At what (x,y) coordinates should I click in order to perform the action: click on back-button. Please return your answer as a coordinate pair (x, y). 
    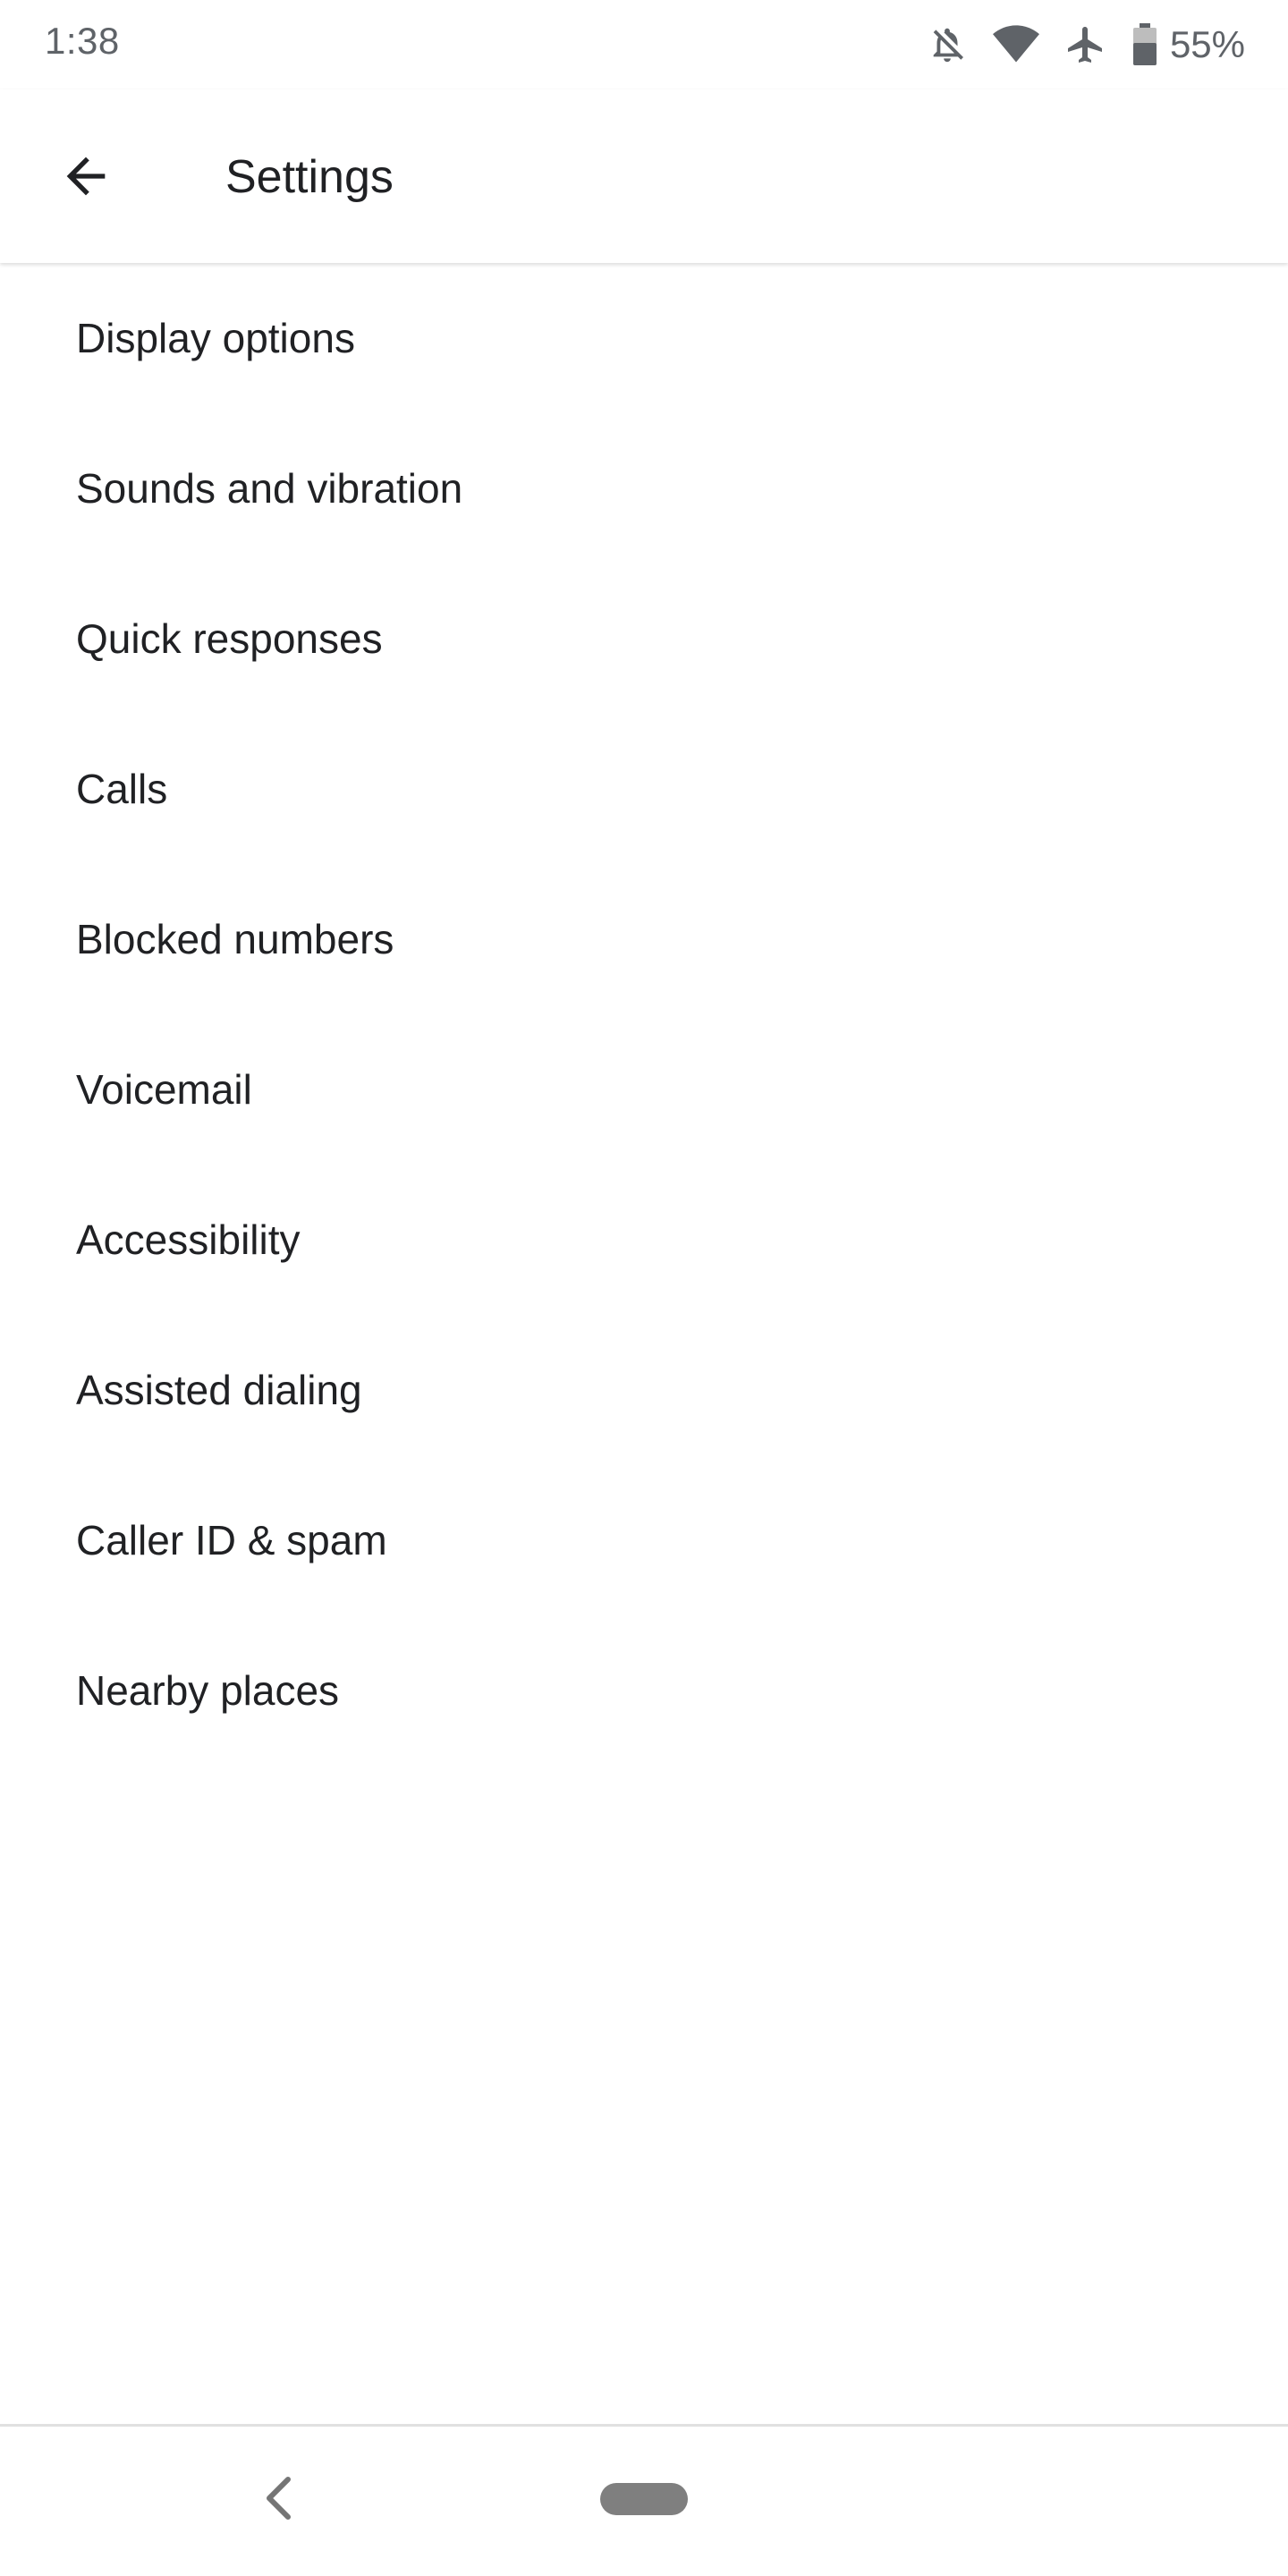
    Looking at the image, I should click on (86, 176).